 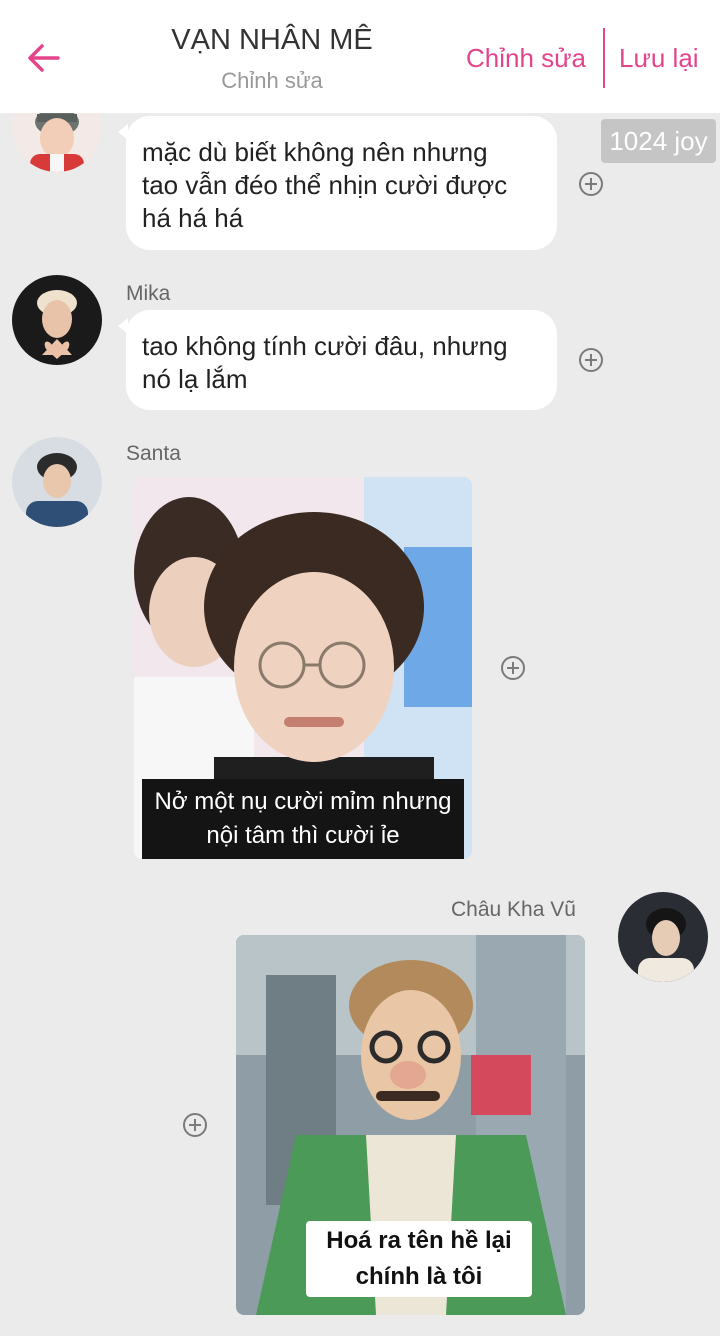 What do you see at coordinates (419, 1276) in the screenshot?
I see `image-caption-line: chính là tôi` at bounding box center [419, 1276].